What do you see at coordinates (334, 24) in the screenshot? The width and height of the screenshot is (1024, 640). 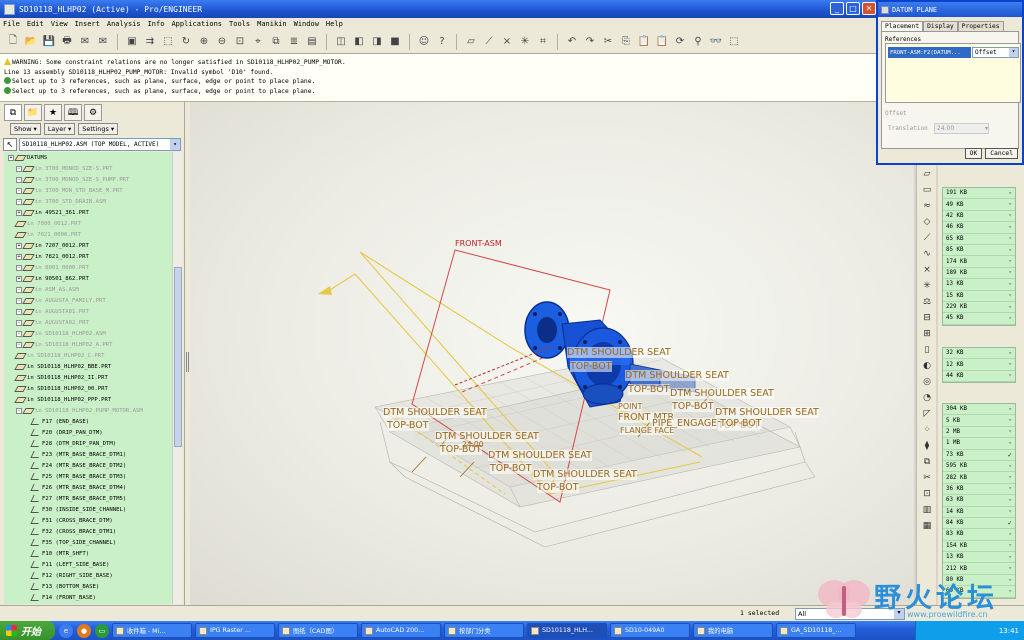 I see `menu-help: Help` at bounding box center [334, 24].